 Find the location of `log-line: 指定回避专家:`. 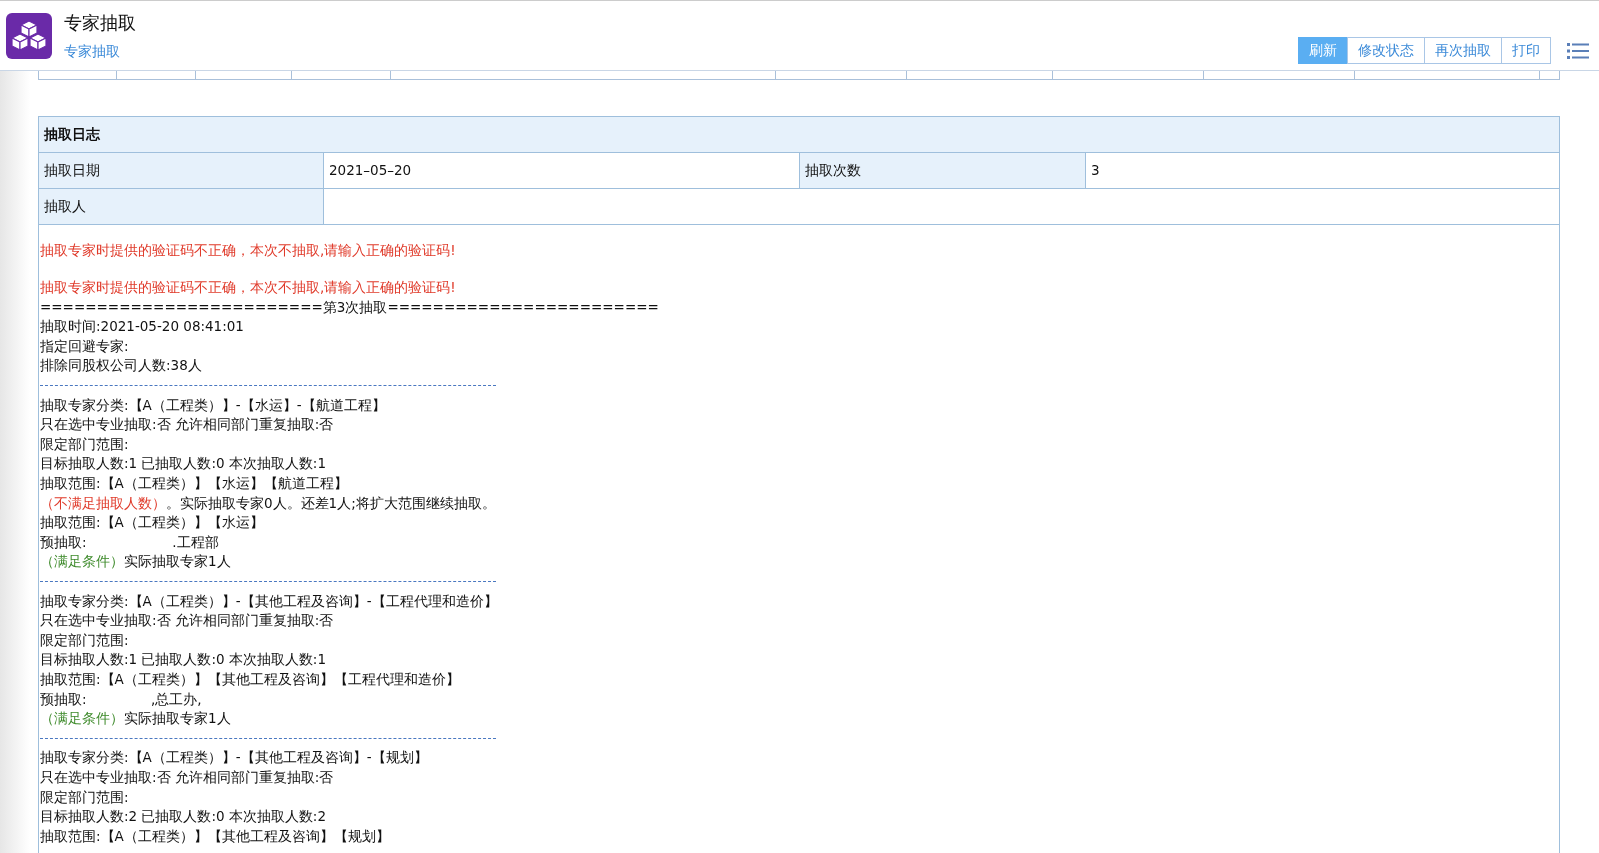

log-line: 指定回避专家: is located at coordinates (85, 346).